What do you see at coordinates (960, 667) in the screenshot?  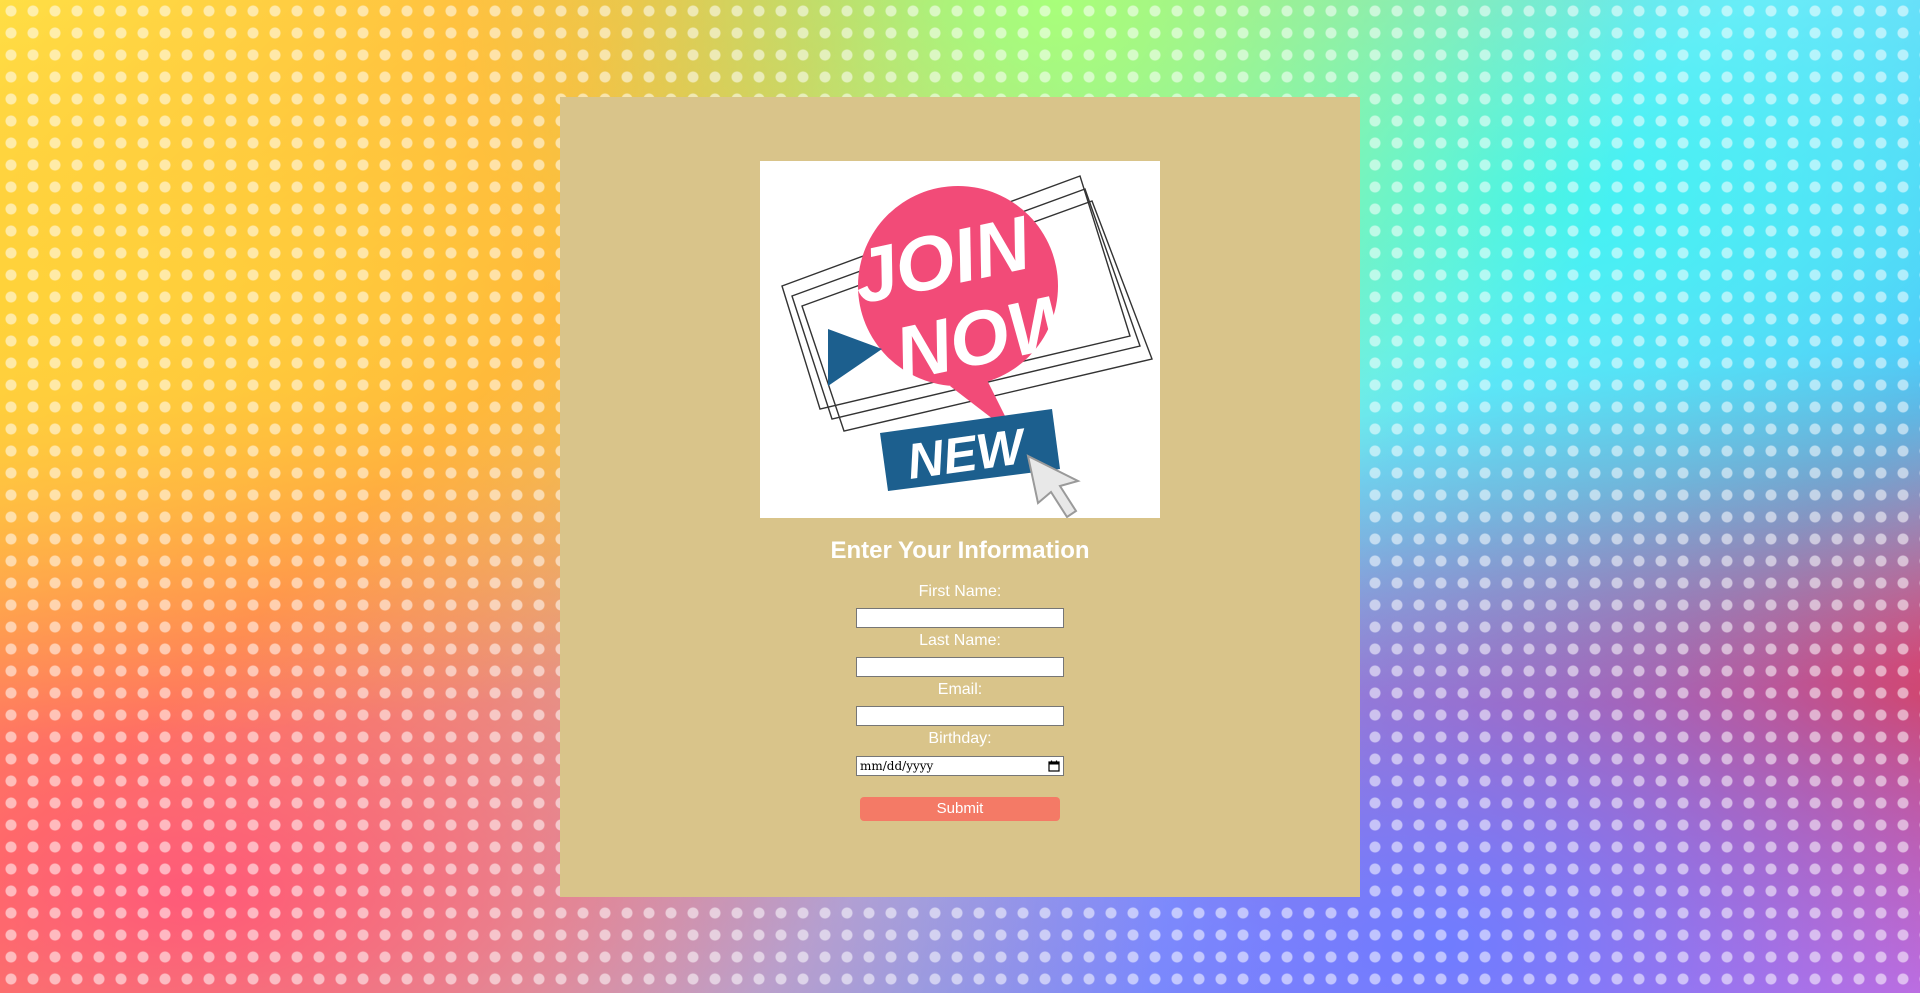 I see `last-name-input` at bounding box center [960, 667].